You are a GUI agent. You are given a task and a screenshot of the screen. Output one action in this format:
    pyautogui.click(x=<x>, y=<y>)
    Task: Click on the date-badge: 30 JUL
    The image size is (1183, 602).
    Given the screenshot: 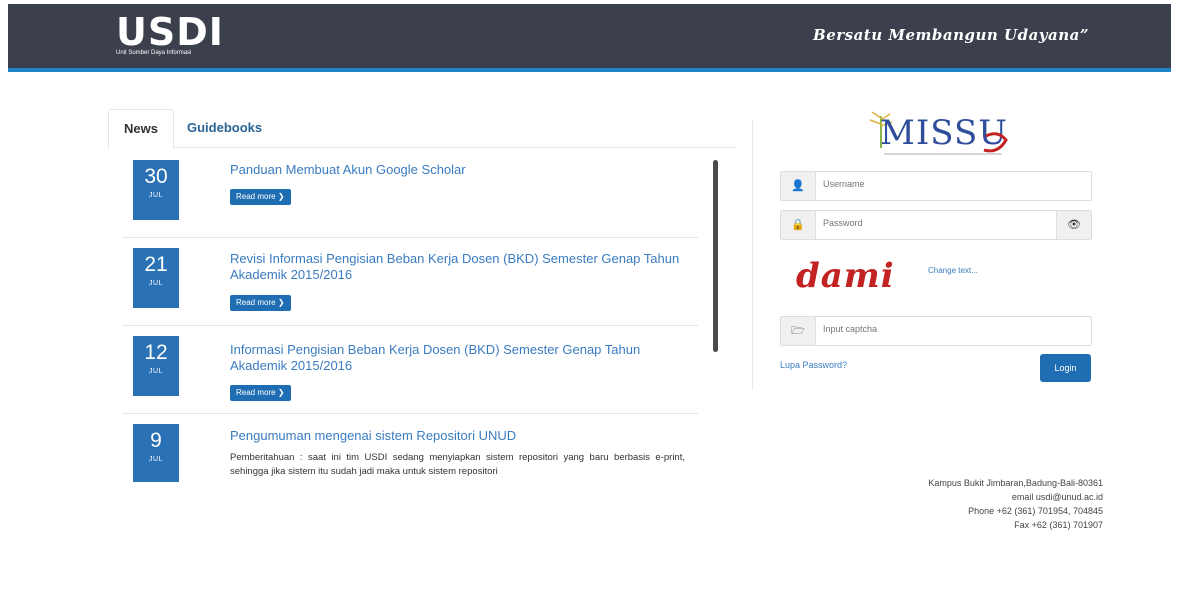 What is the action you would take?
    pyautogui.click(x=156, y=190)
    